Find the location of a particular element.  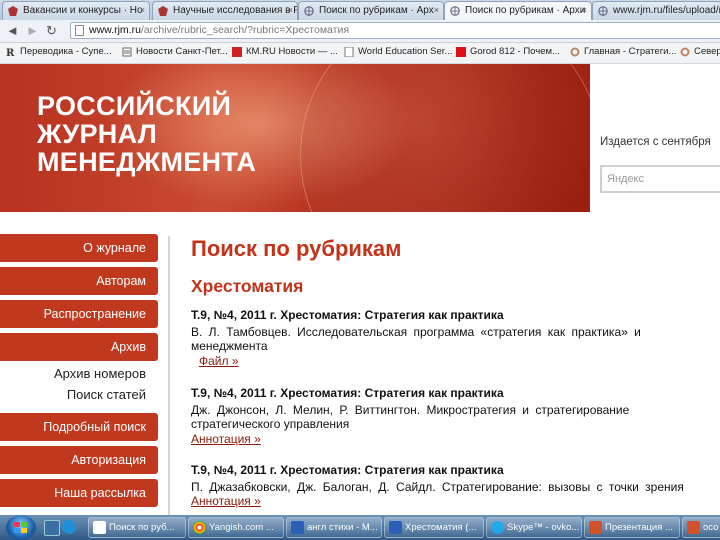

svg-text: R is located at coordinates (10, 52).